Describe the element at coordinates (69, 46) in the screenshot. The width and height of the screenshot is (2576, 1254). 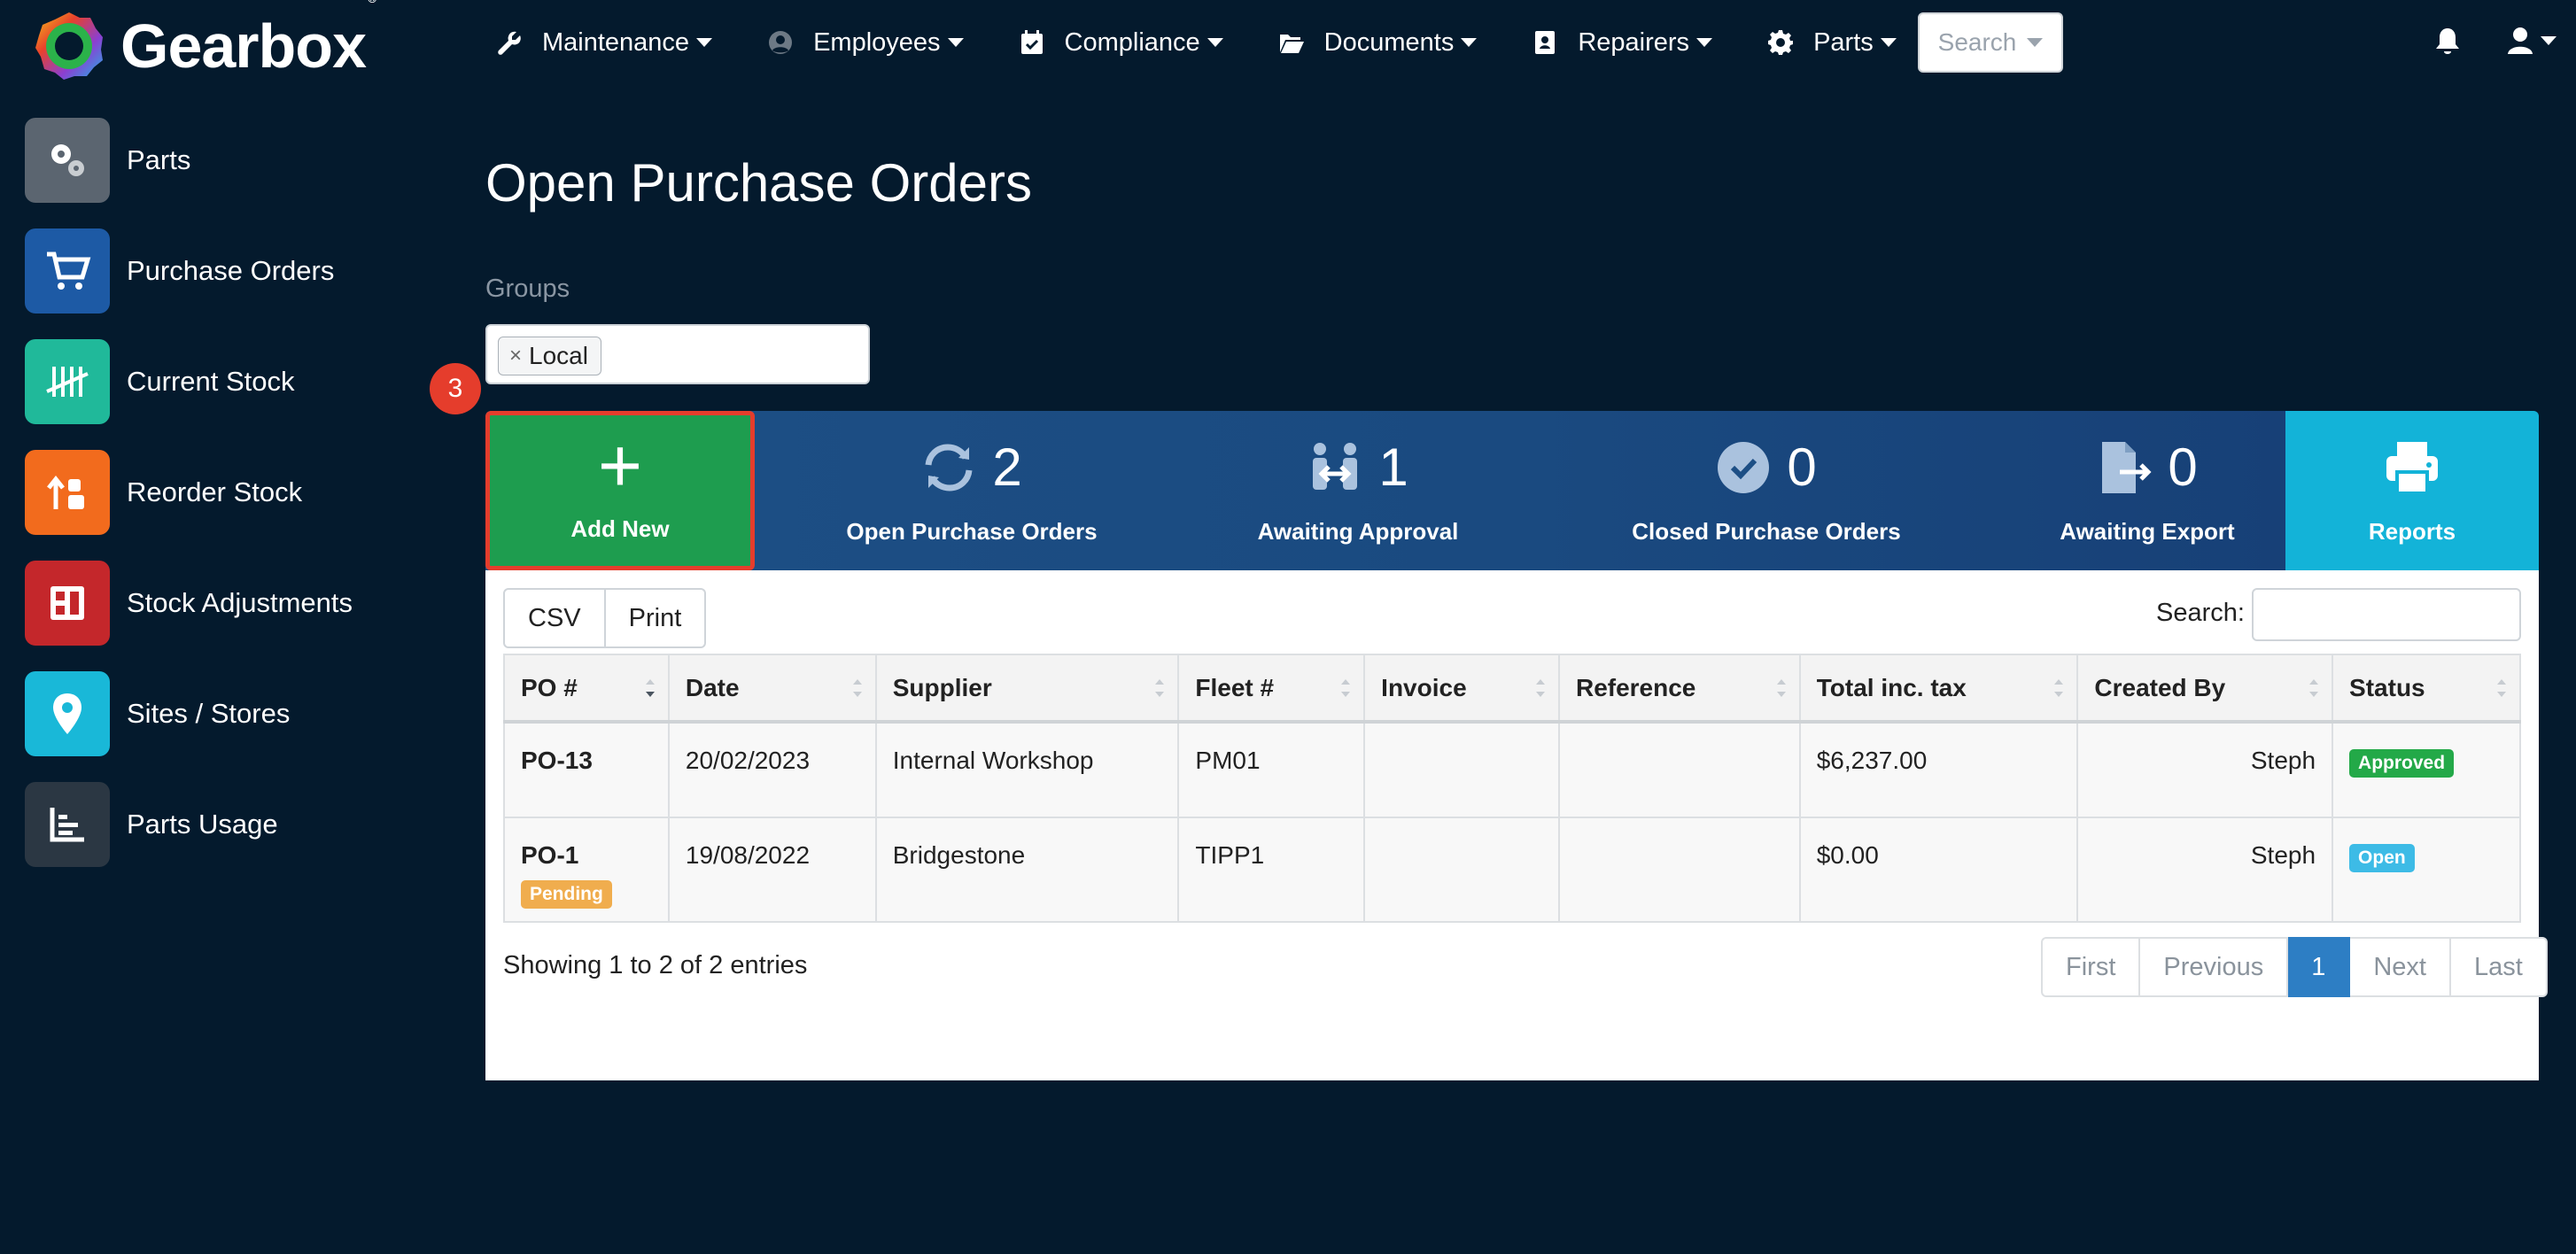
I see `gearbox-logo-mark-icon` at that location.